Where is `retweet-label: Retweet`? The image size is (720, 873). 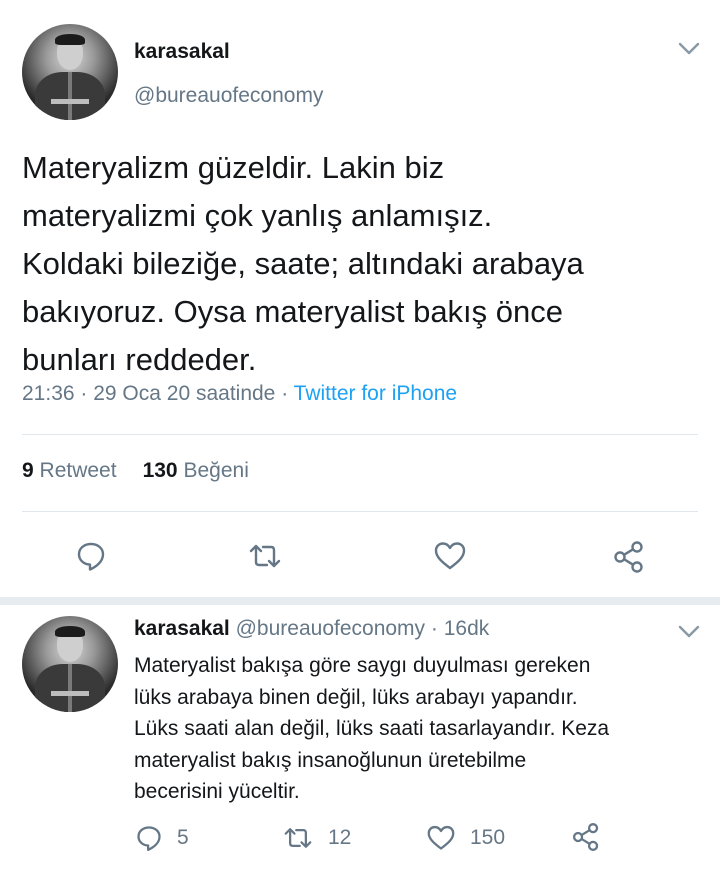
retweet-label: Retweet is located at coordinates (78, 470).